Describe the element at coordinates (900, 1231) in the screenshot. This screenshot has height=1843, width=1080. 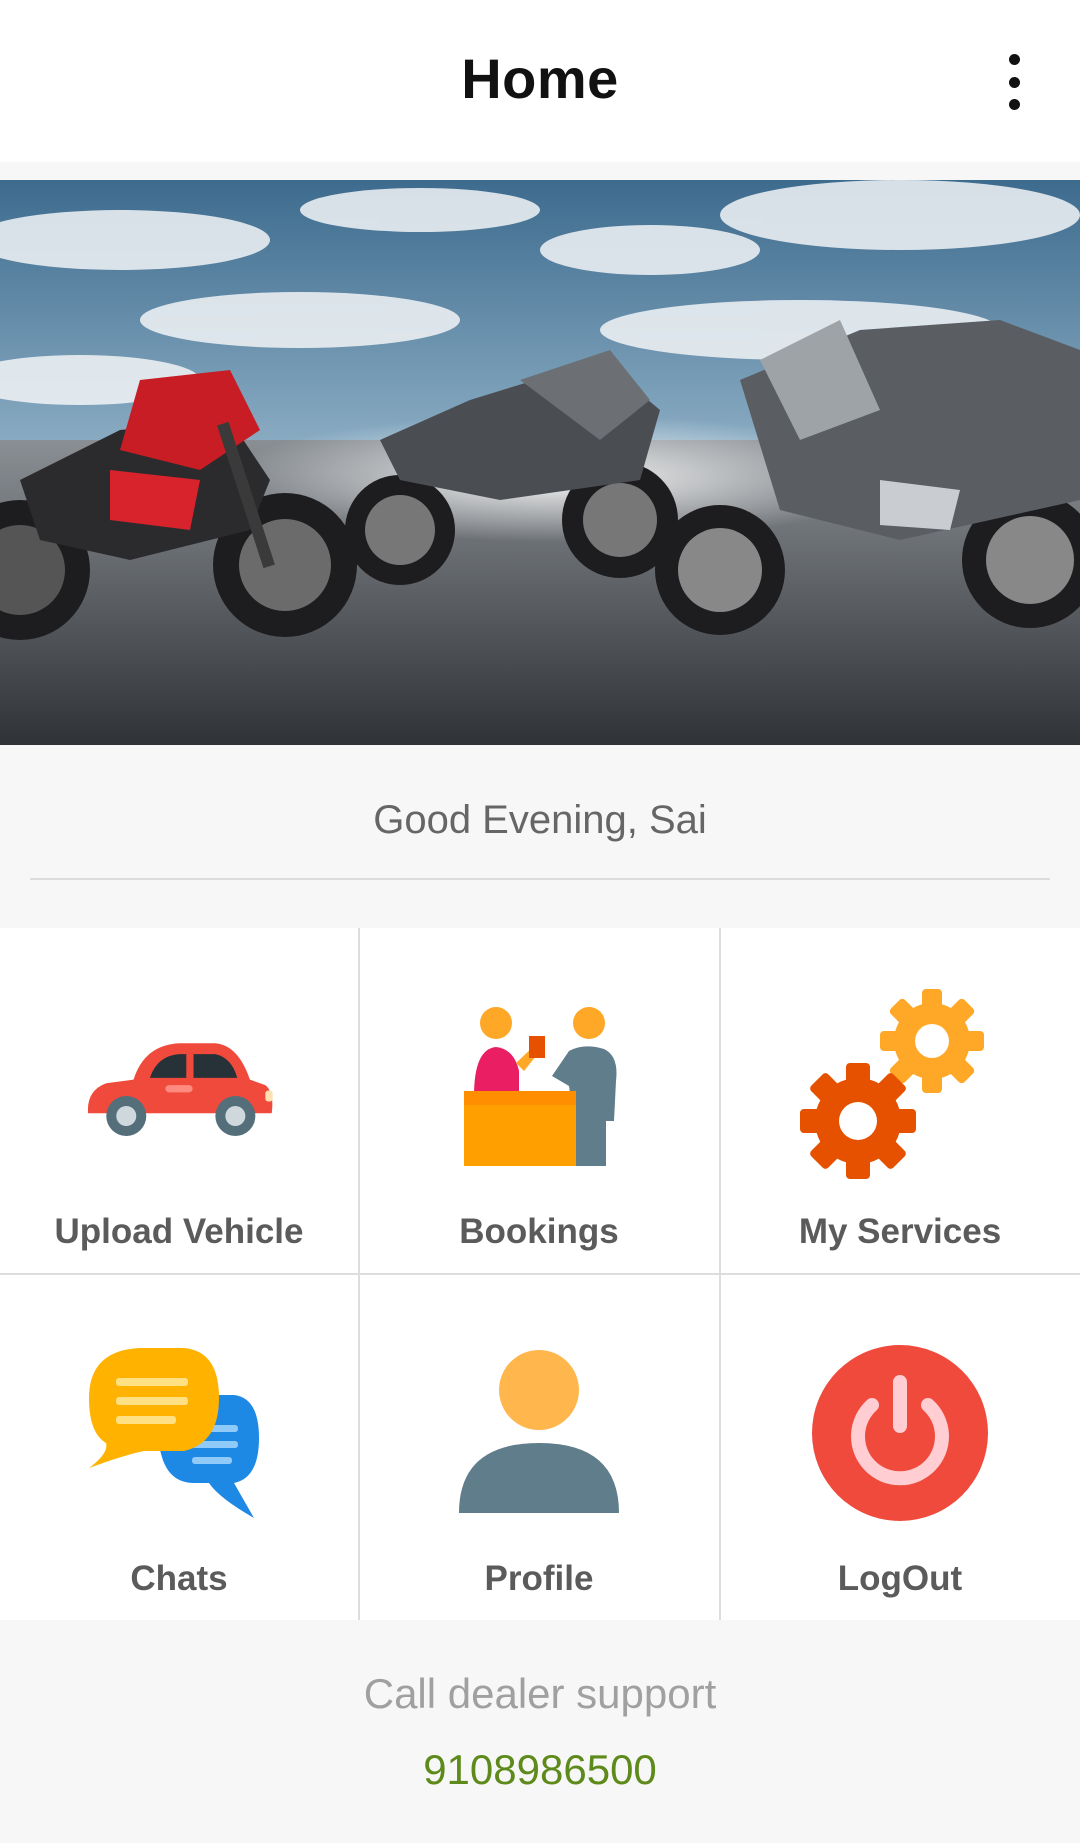
I see `my-services-label: My Services` at that location.